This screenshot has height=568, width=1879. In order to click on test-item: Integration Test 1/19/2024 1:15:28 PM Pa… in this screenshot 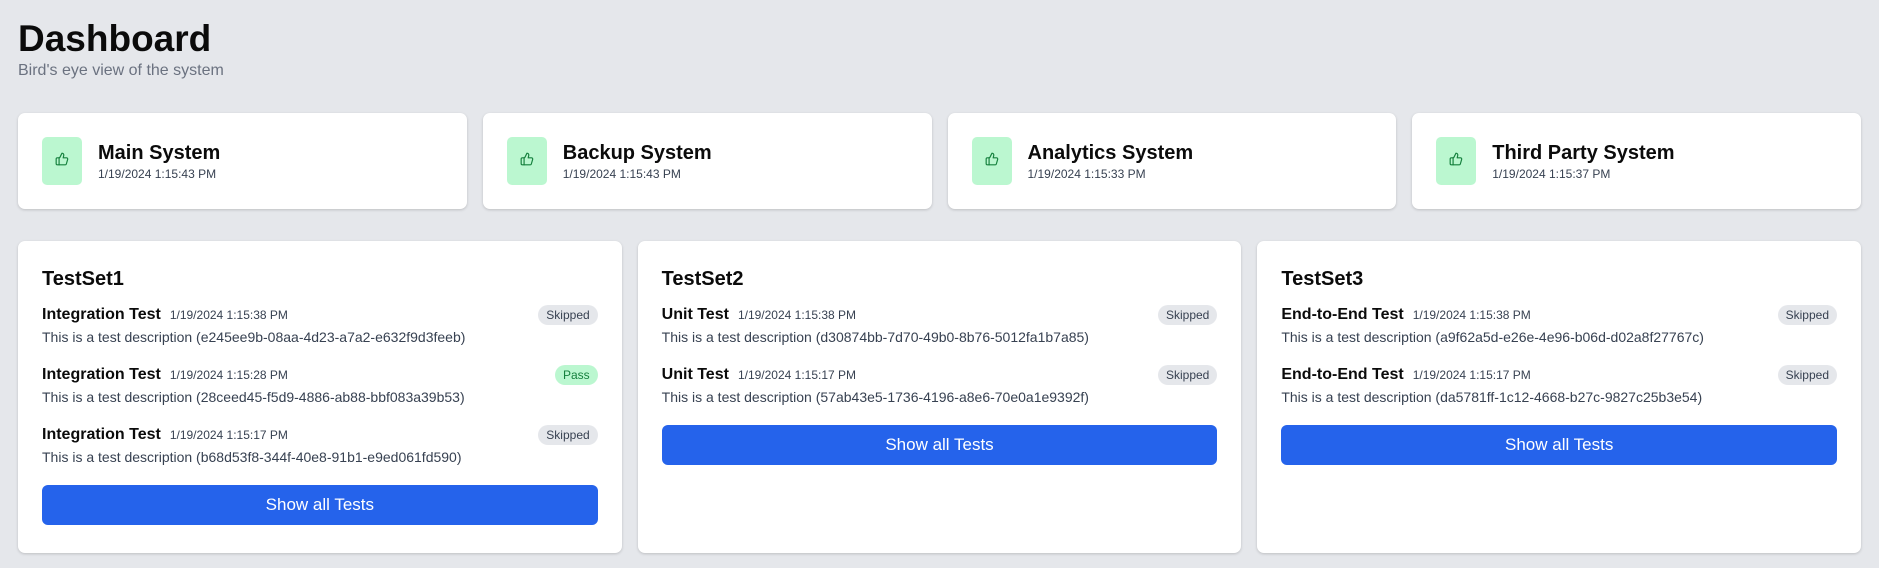, I will do `click(320, 395)`.